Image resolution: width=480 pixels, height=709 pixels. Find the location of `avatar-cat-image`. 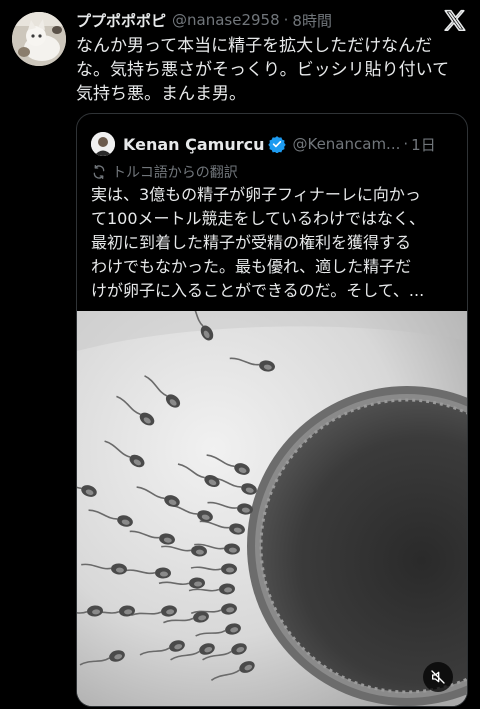

avatar-cat-image is located at coordinates (39, 39).